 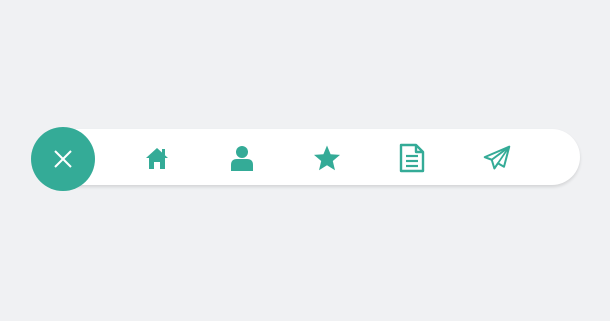 I want to click on close-icon, so click(x=63, y=159).